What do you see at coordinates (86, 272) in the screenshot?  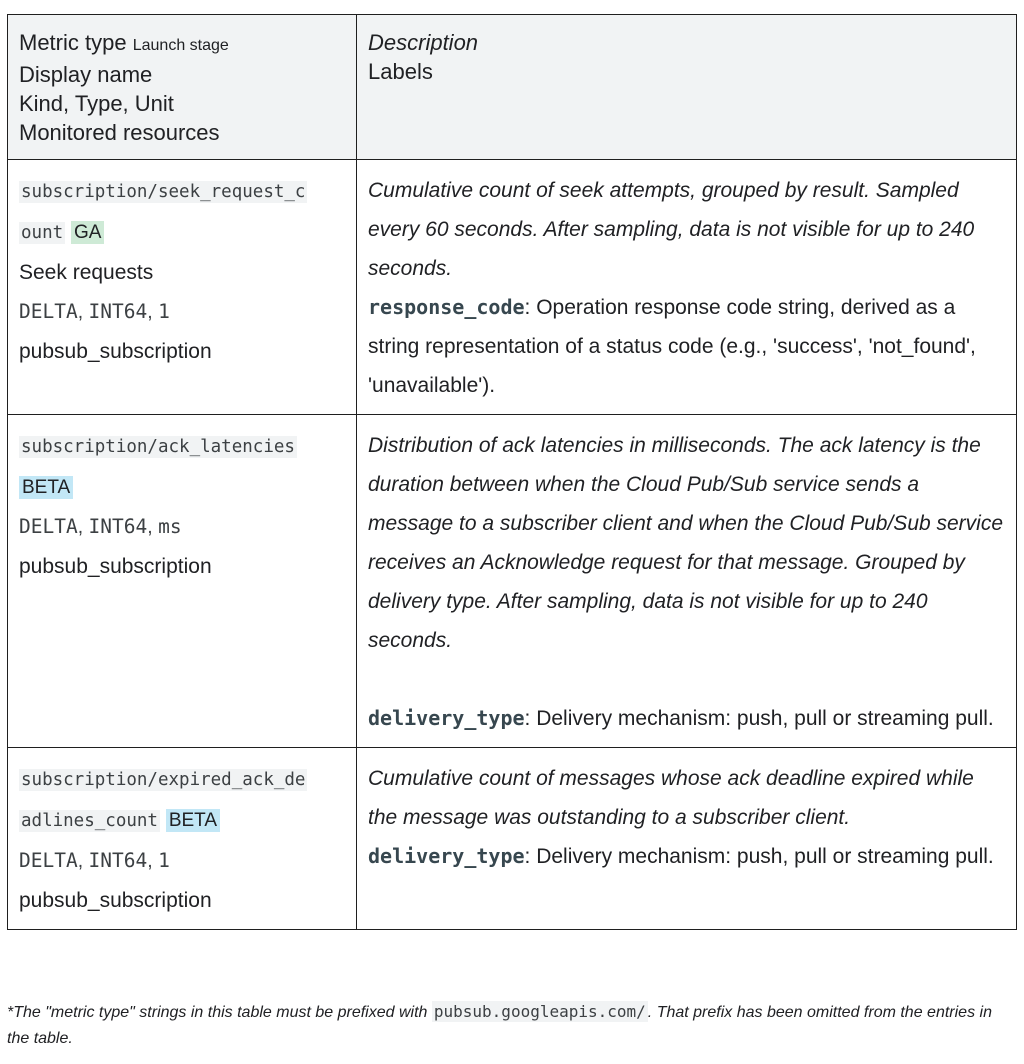 I see `display-name: Seek requests` at bounding box center [86, 272].